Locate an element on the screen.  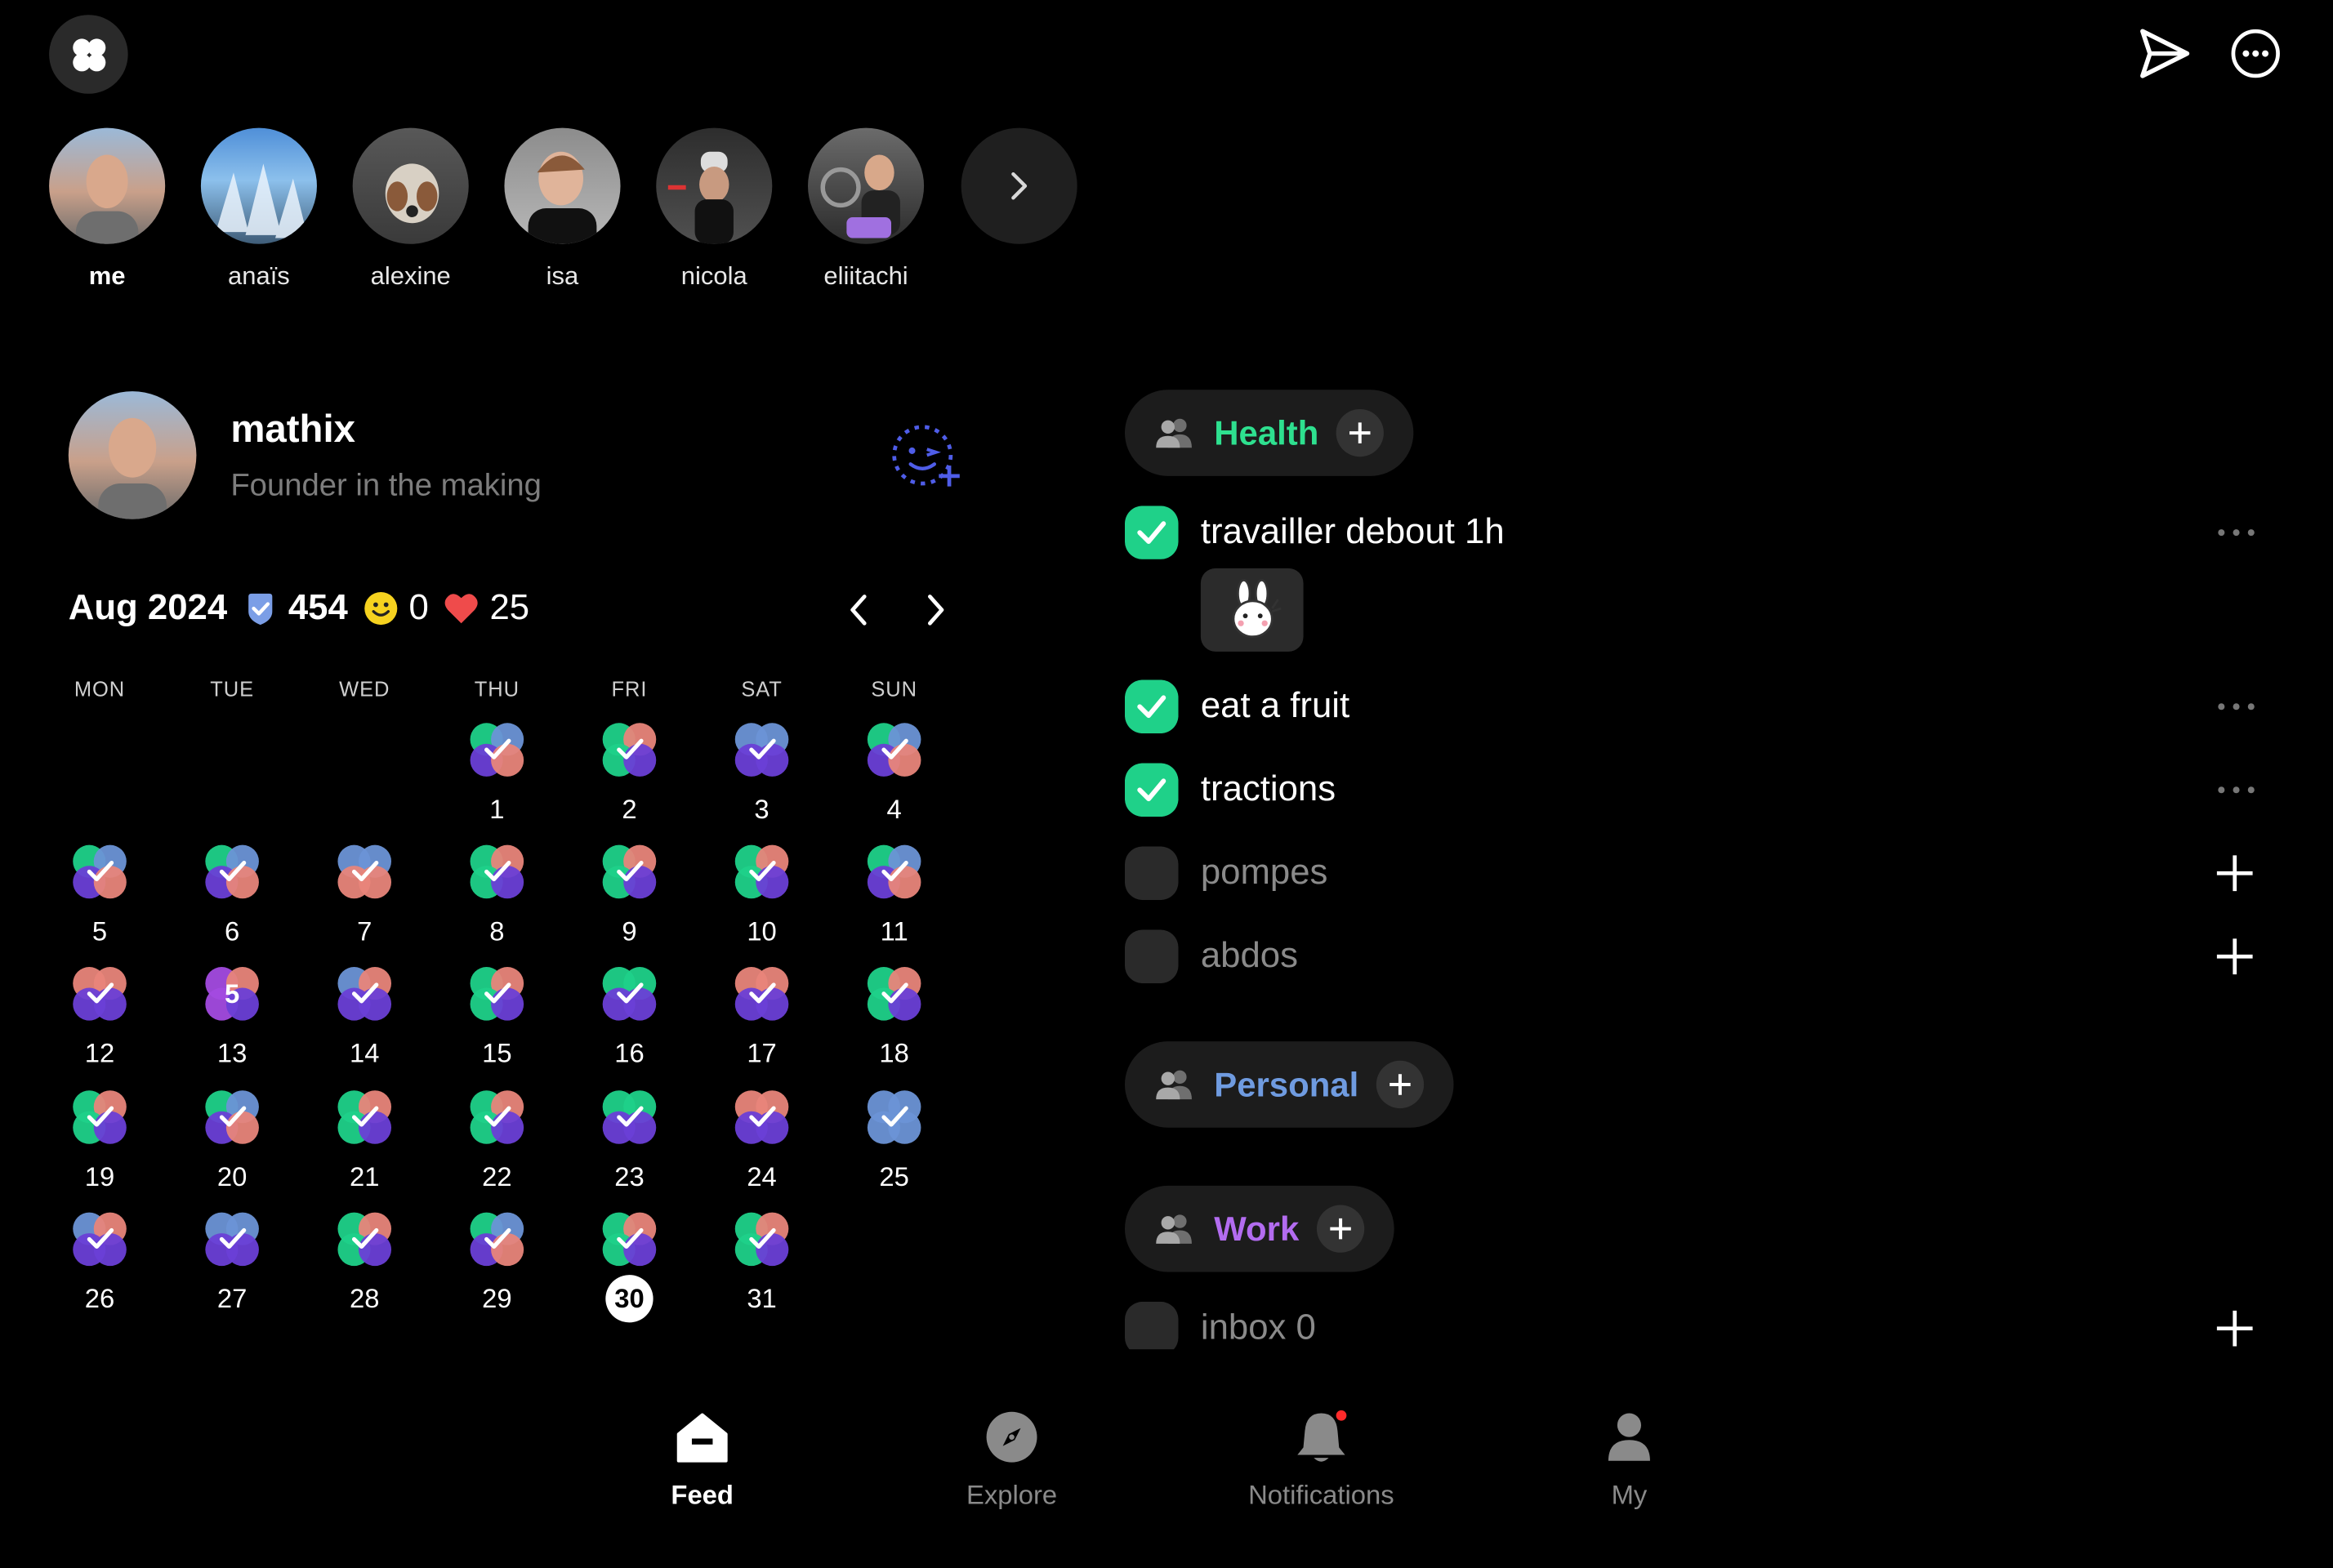
calendar-day: 10 is located at coordinates (762, 896).